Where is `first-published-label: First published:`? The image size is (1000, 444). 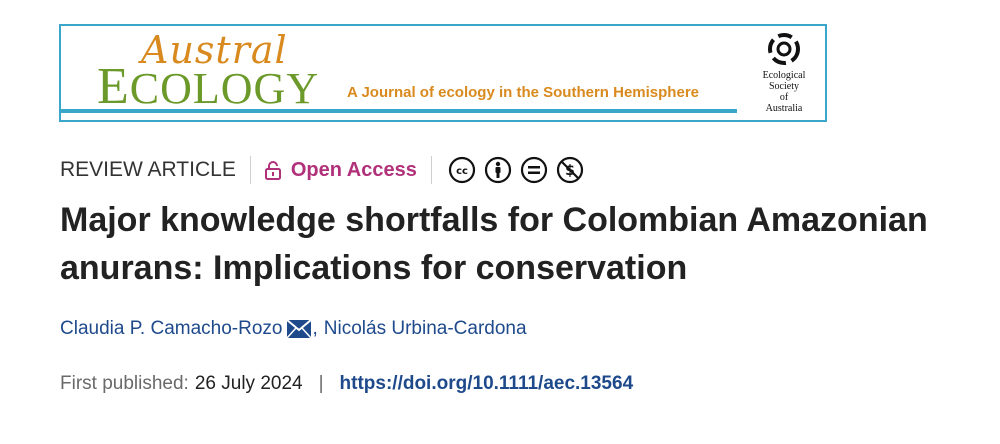 first-published-label: First published: is located at coordinates (124, 383).